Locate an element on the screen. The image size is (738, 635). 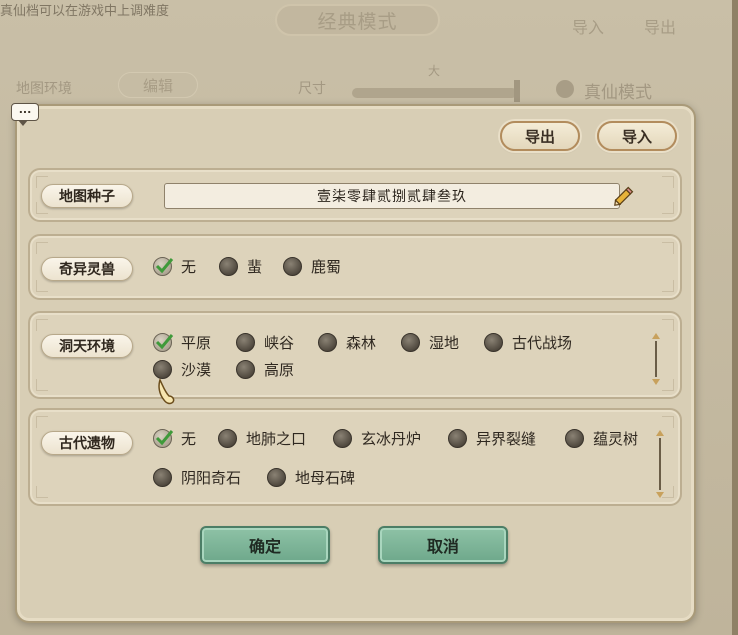
beast-label: 奇异灵兽 is located at coordinates (87, 269).